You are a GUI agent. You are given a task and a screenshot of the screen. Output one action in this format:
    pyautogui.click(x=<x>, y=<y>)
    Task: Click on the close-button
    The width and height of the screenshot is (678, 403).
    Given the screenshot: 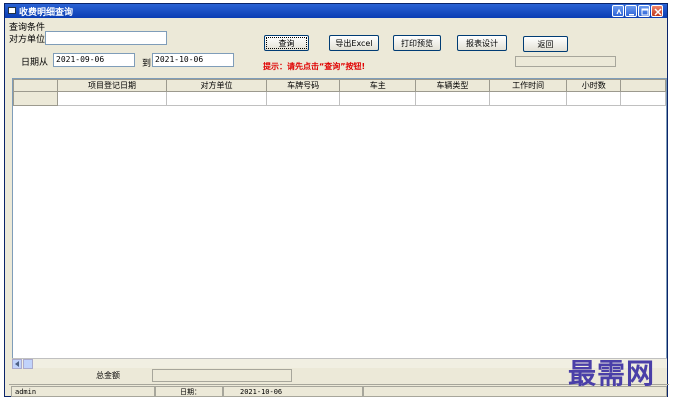 What is the action you would take?
    pyautogui.click(x=657, y=11)
    